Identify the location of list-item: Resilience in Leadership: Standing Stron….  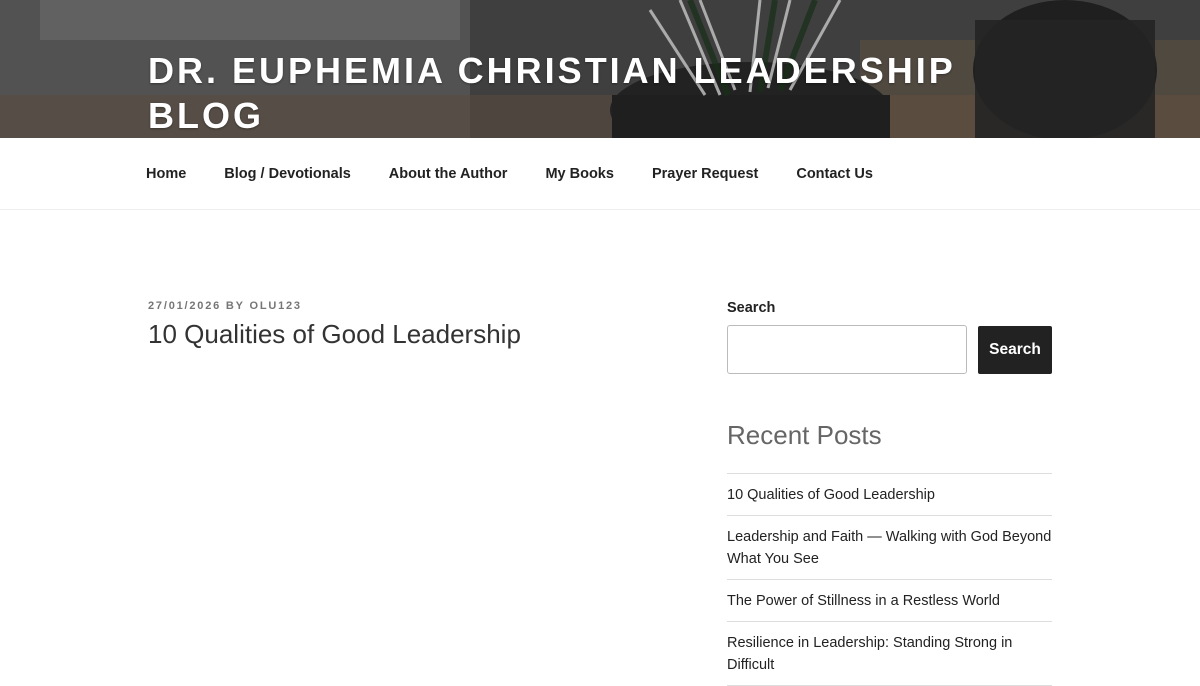
(889, 654).